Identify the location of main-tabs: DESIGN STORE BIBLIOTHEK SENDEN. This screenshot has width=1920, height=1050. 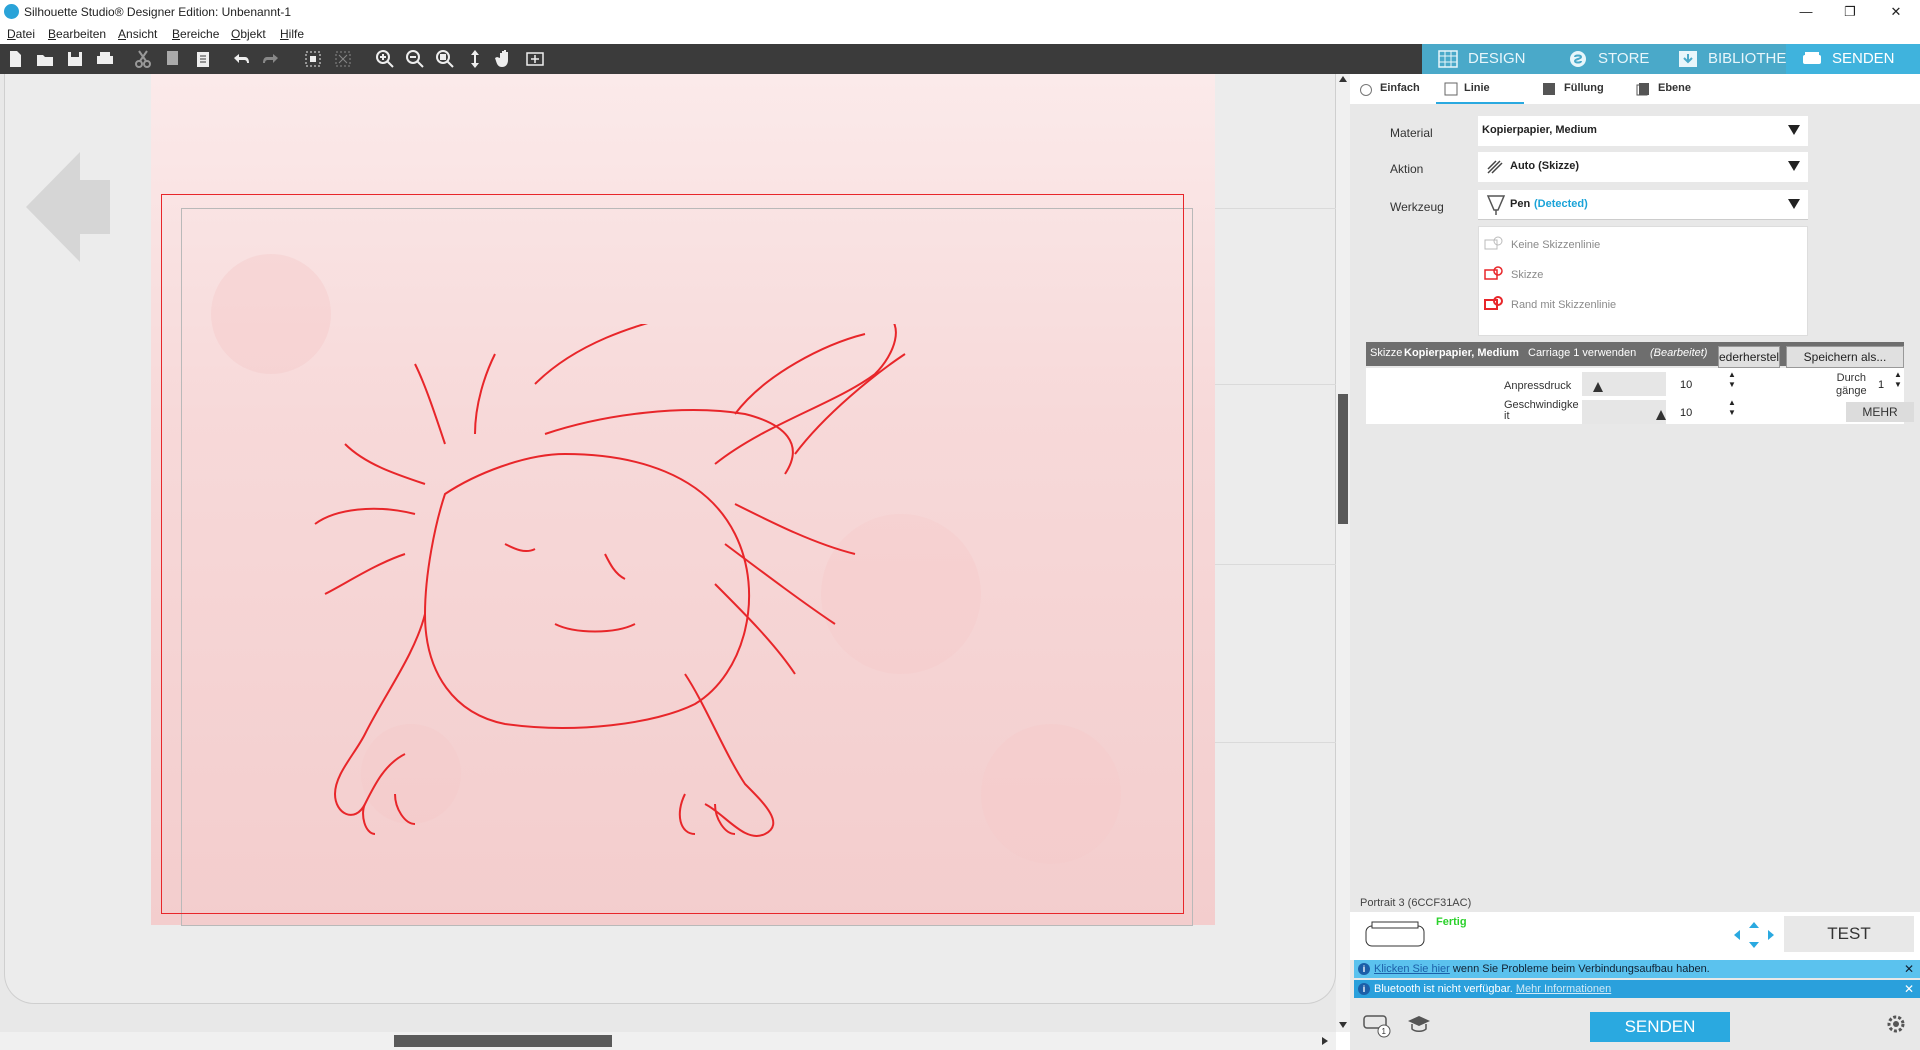
(1634, 59).